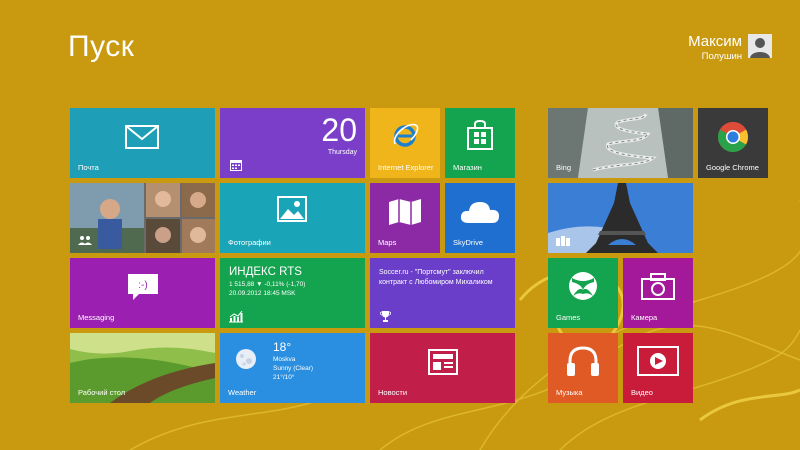 This screenshot has width=800, height=450. I want to click on calendar-weekday: Thursday, so click(342, 152).